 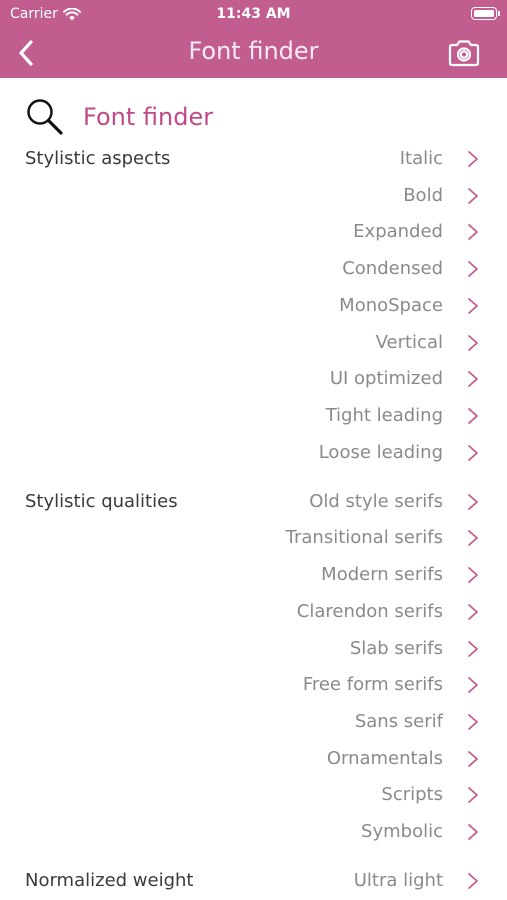 What do you see at coordinates (402, 831) in the screenshot?
I see `option-label: Symbolic` at bounding box center [402, 831].